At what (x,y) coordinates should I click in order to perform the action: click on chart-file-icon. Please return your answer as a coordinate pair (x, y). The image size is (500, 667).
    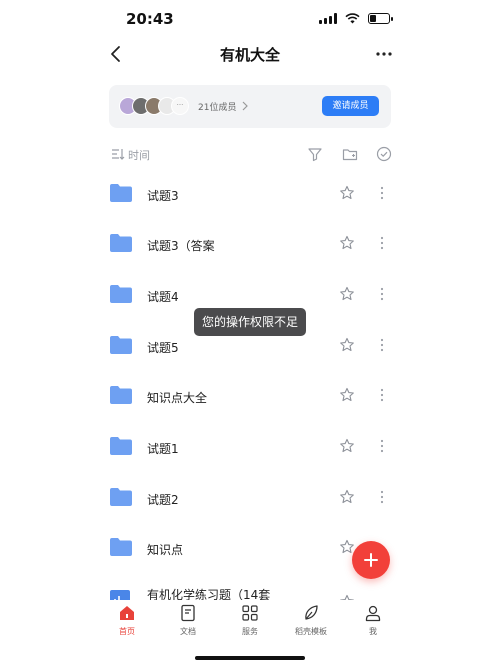
    Looking at the image, I should click on (120, 595).